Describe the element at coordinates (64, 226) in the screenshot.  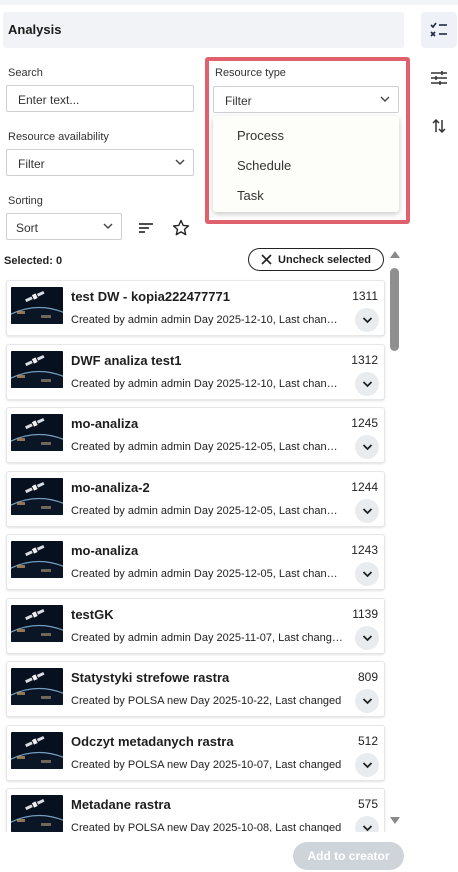
I see `sort-select: Sort` at that location.